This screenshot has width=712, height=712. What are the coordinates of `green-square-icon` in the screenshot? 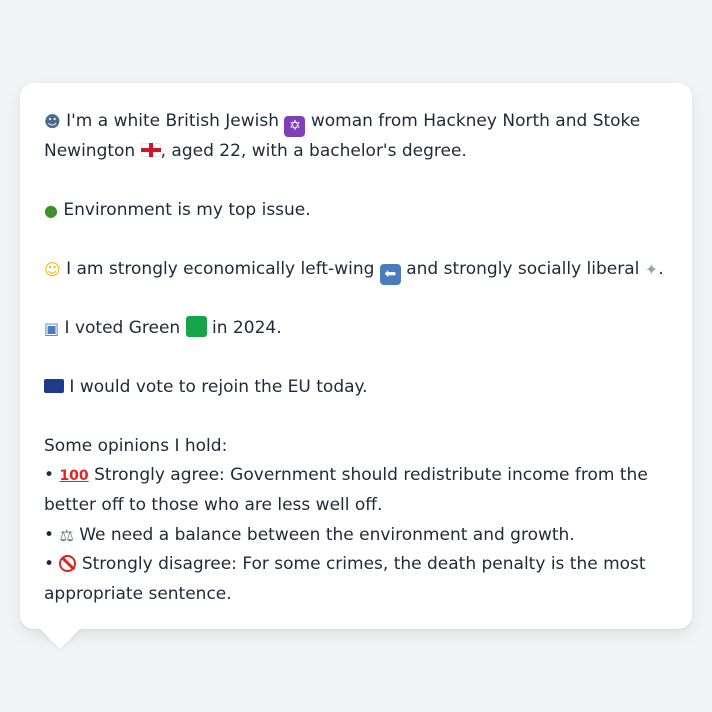 It's located at (196, 326).